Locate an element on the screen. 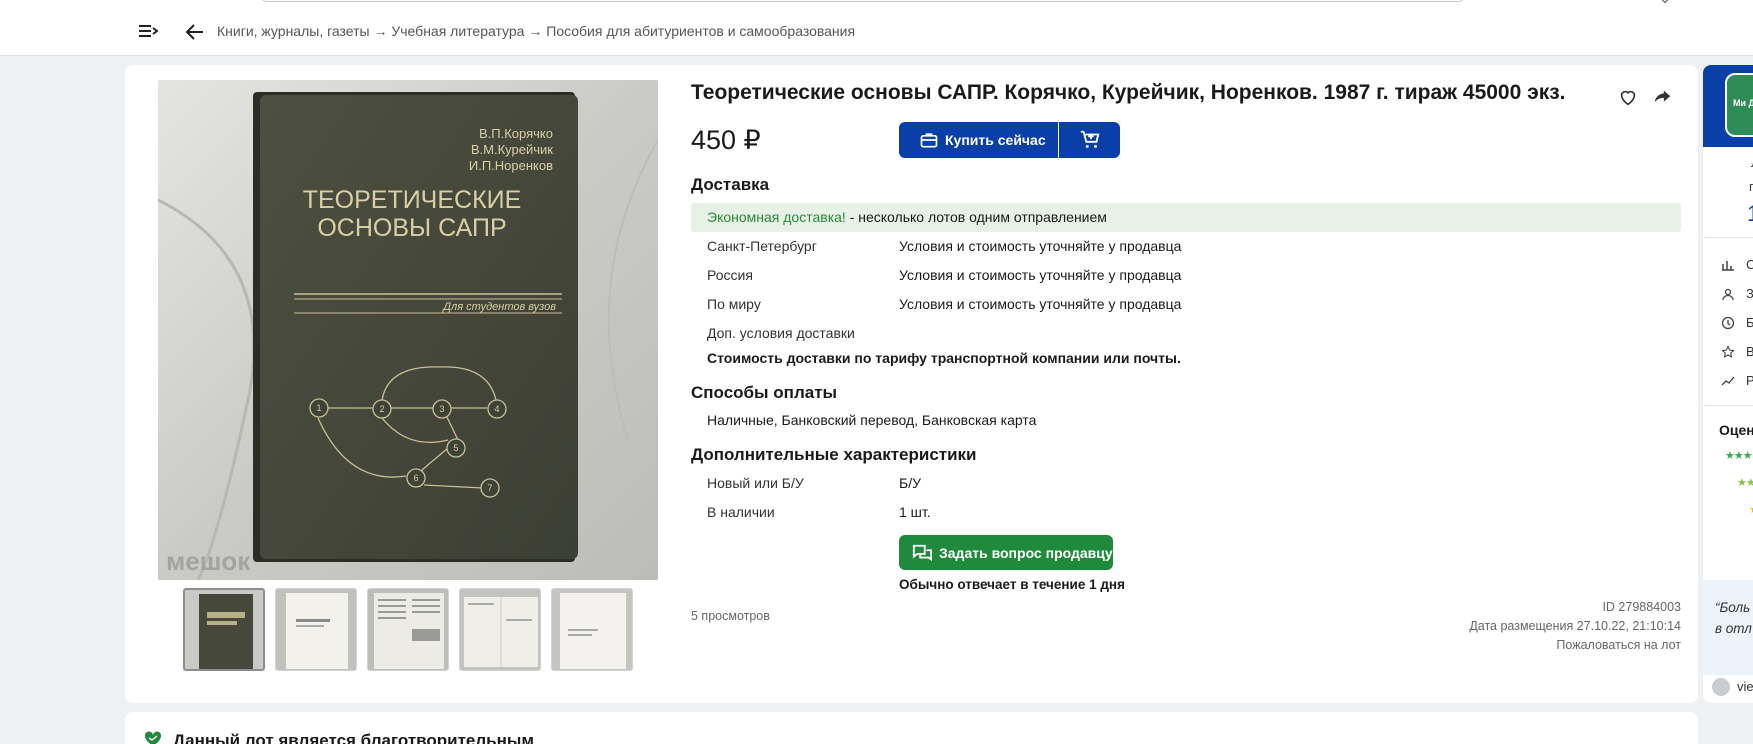 Image resolution: width=1753 pixels, height=744 pixels. rating-stars: ★★ is located at coordinates (1745, 483).